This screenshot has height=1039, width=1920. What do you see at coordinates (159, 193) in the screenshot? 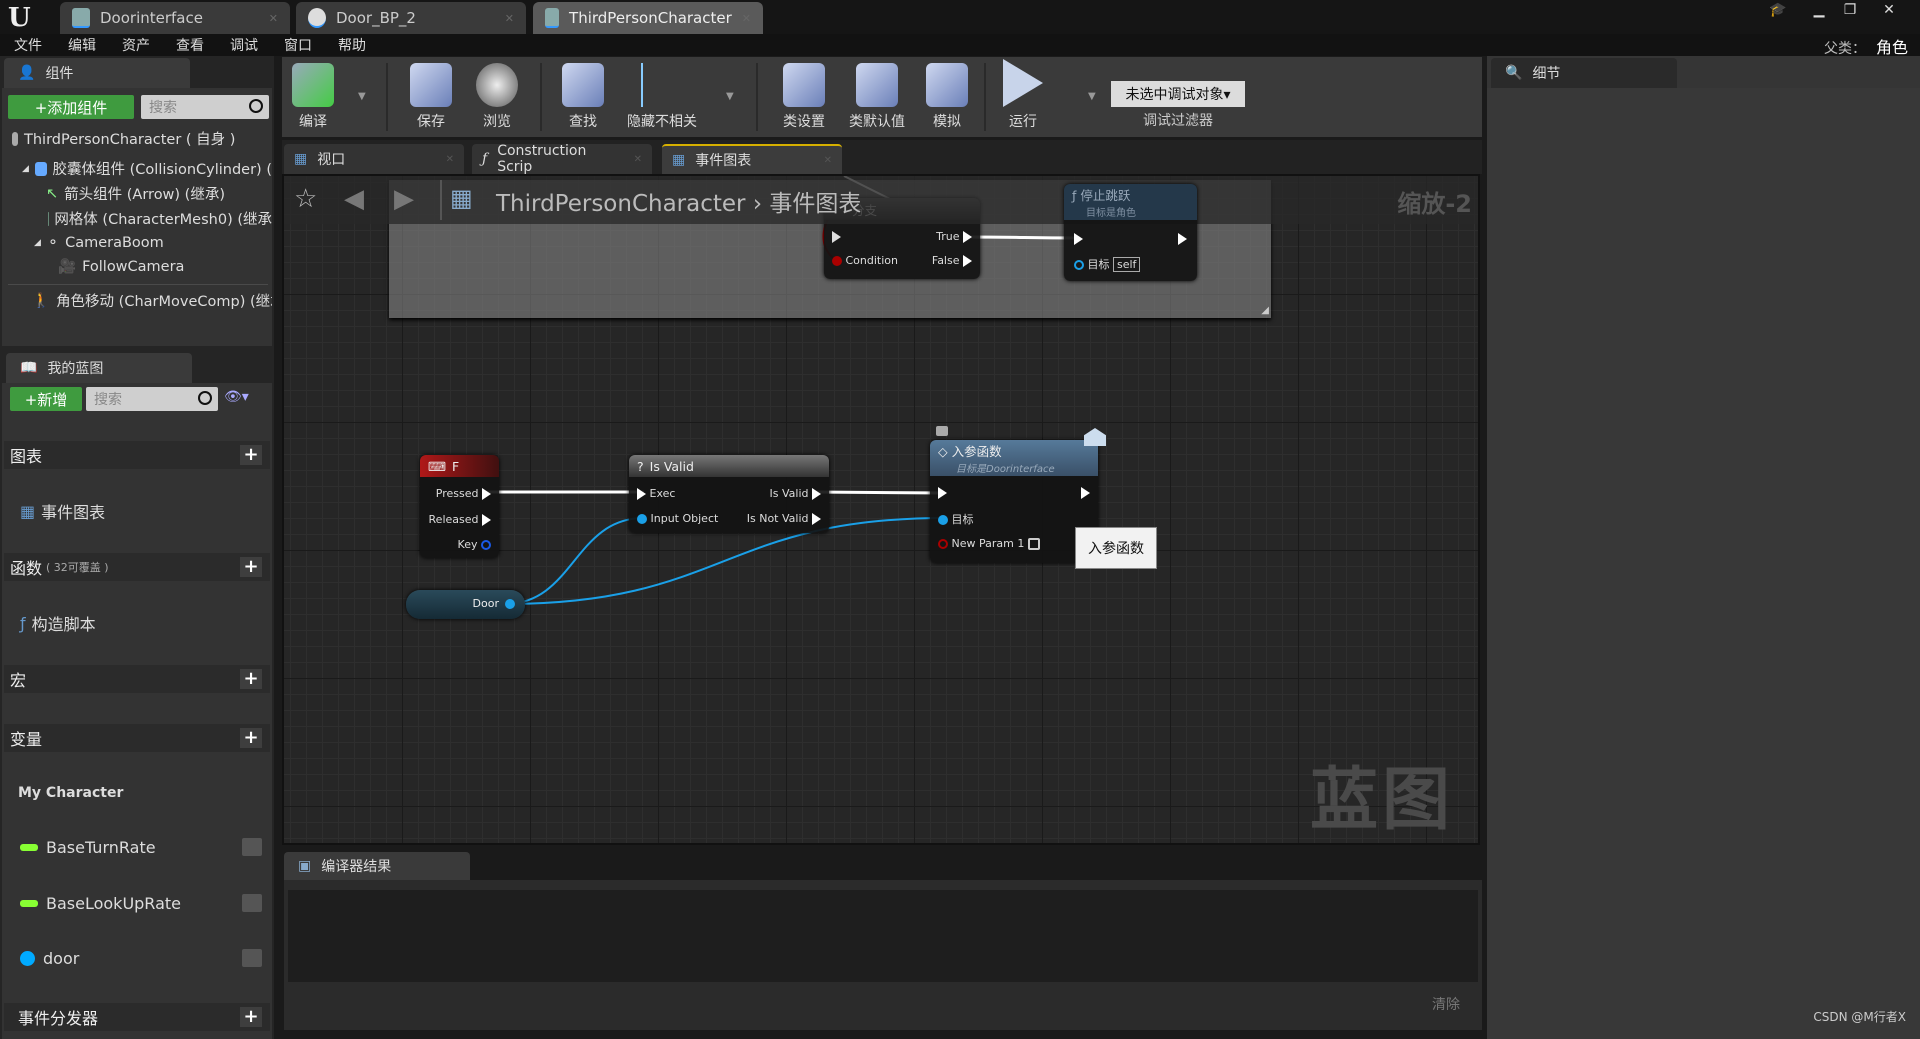
I see `tree-item-arrow: ↖ 箭头组件 (Arrow) (继承)` at bounding box center [159, 193].